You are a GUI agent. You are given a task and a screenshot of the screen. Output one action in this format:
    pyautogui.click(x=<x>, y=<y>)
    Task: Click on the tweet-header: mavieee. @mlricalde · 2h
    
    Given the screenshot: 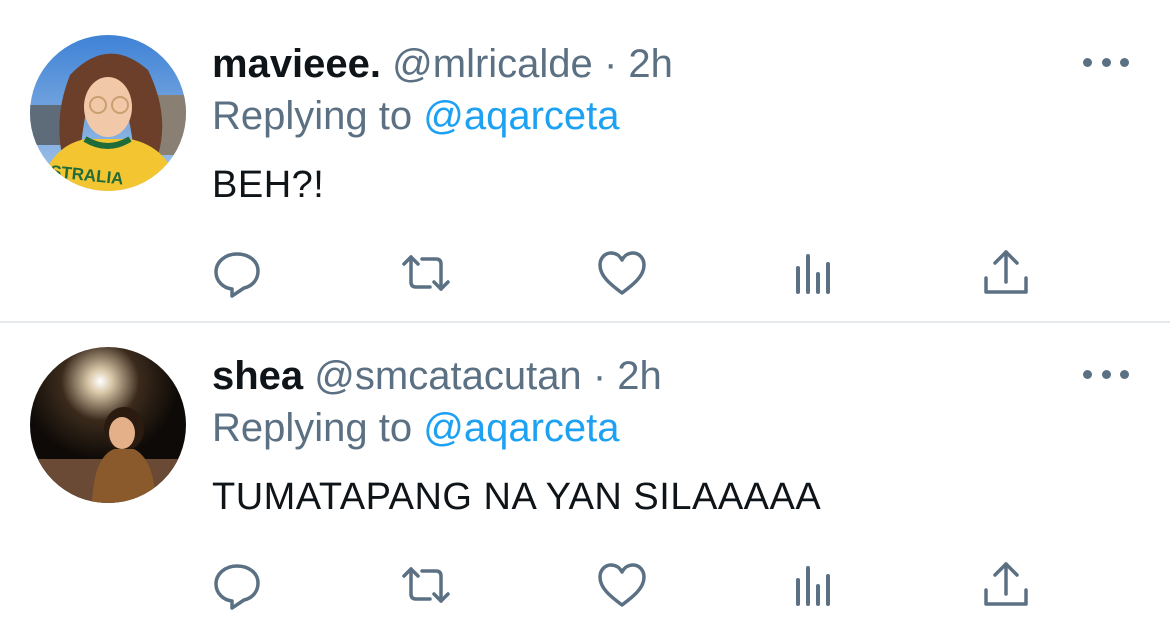 What is the action you would take?
    pyautogui.click(x=442, y=64)
    